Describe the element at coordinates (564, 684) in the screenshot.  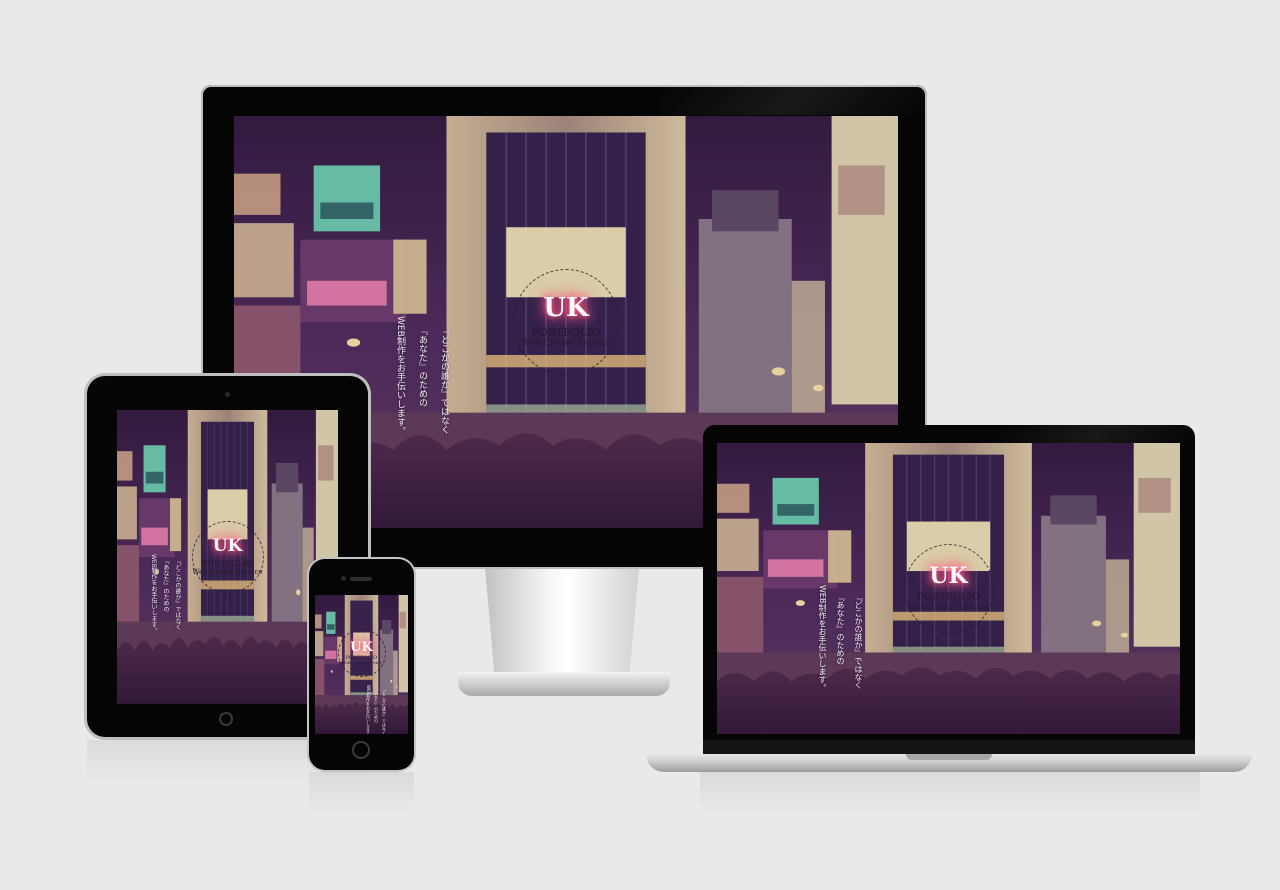
I see `monitor-stand-base` at that location.